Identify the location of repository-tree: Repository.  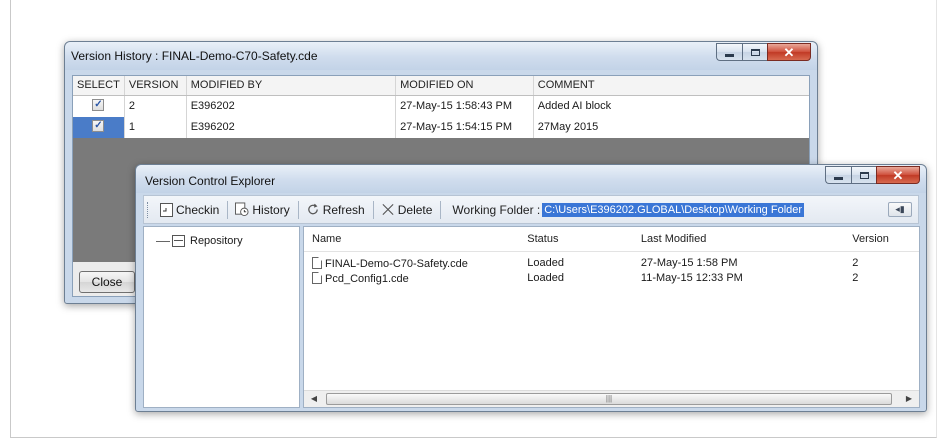
(221, 317).